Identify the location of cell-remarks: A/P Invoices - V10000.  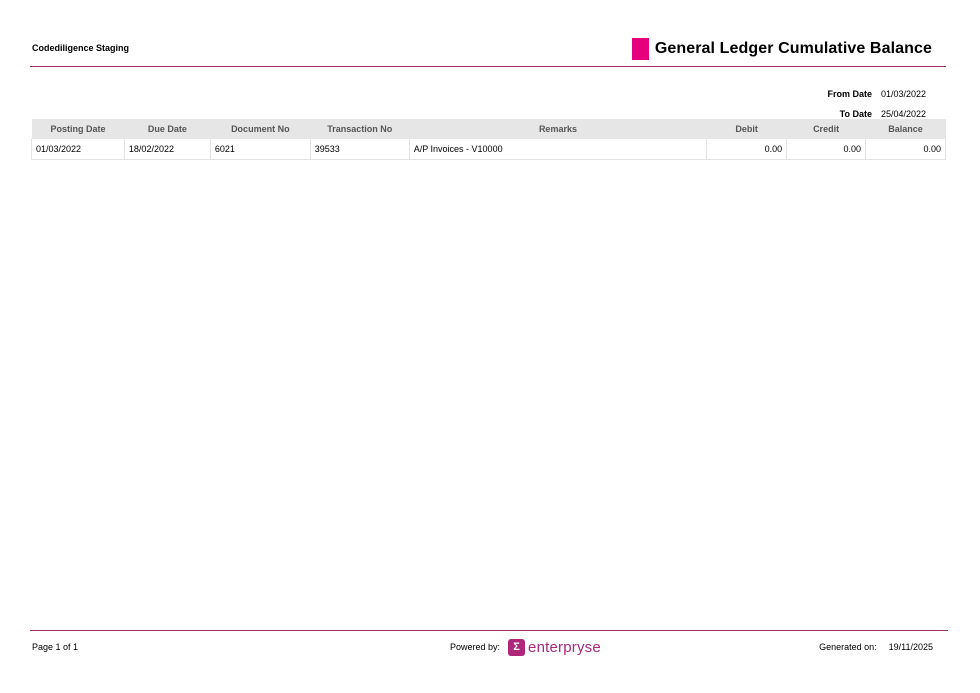
(558, 149).